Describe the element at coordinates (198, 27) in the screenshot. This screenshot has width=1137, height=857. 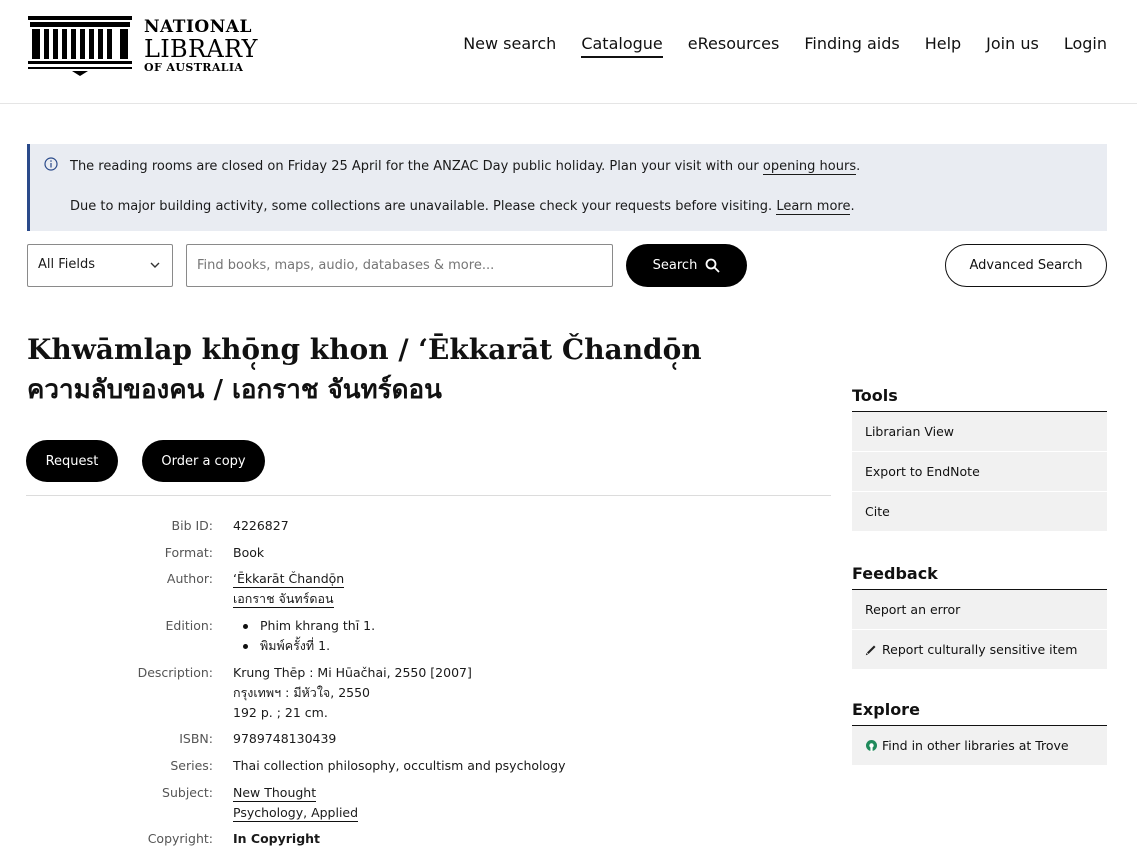
I see `logo-line-1: NATIONAL` at that location.